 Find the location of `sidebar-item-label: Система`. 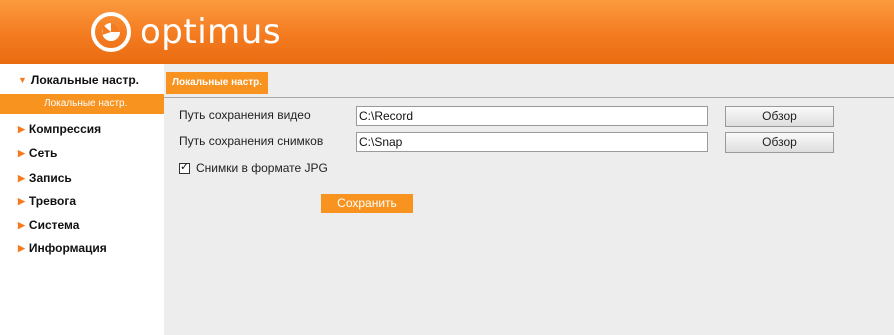

sidebar-item-label: Система is located at coordinates (54, 225).